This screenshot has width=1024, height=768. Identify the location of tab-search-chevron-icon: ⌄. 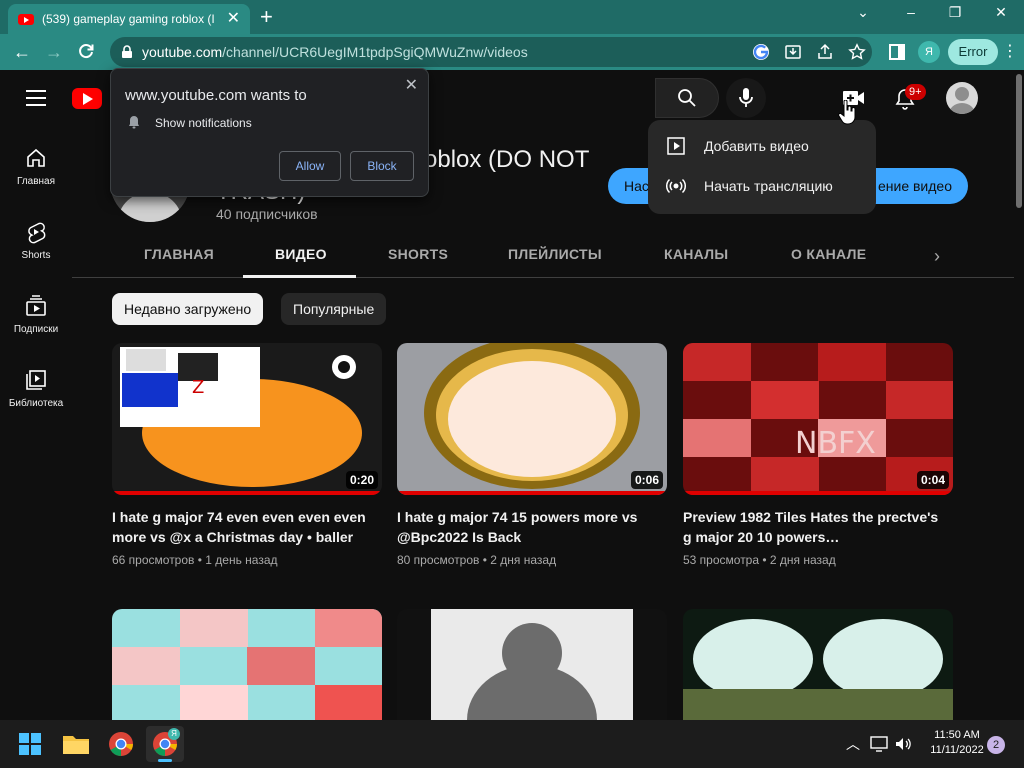
(863, 14).